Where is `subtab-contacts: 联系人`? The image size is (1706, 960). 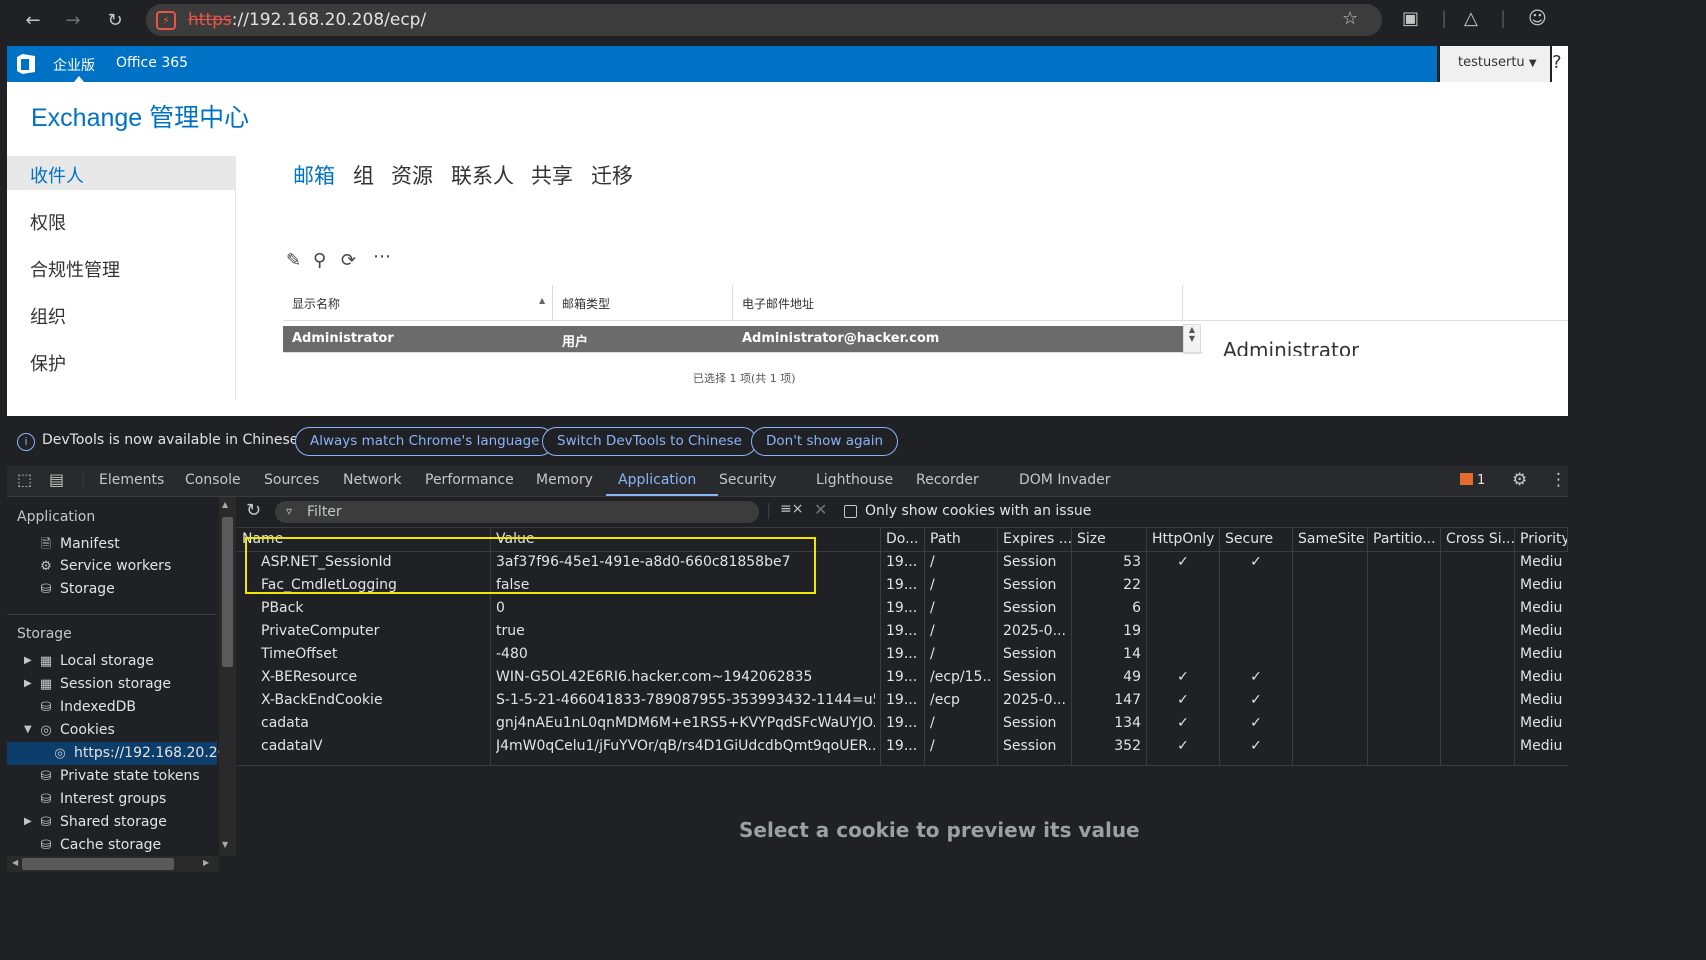
subtab-contacts: 联系人 is located at coordinates (482, 175).